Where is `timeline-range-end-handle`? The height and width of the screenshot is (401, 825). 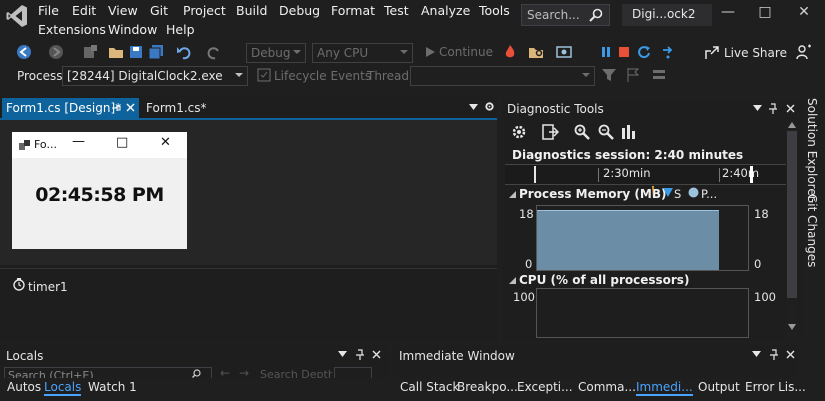 timeline-range-end-handle is located at coordinates (751, 174).